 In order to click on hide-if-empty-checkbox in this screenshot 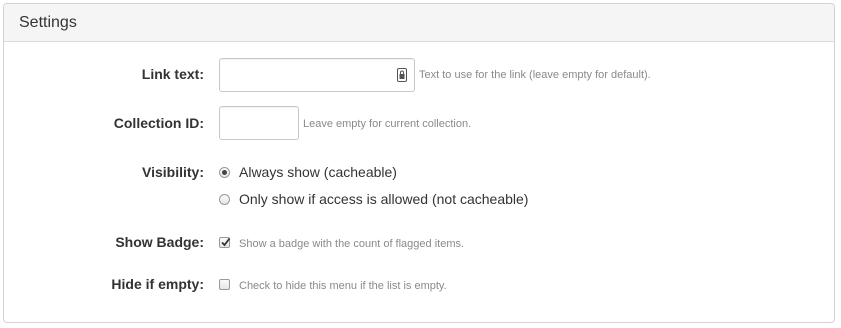, I will do `click(224, 284)`.